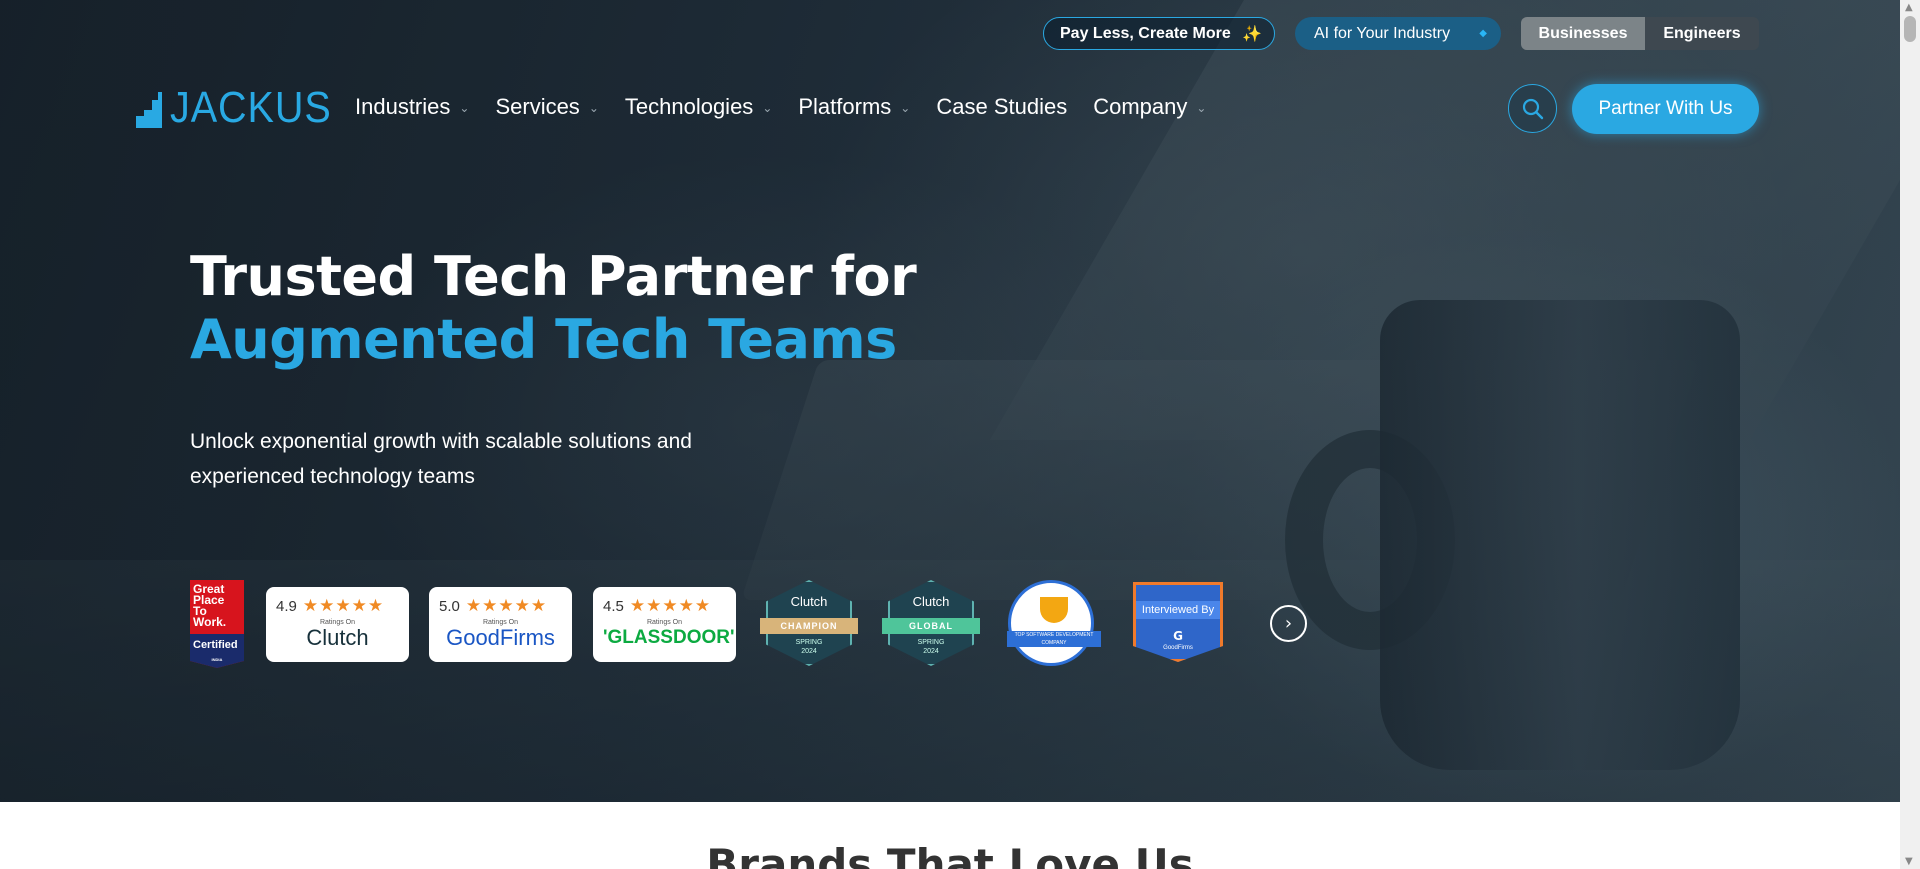 This screenshot has height=869, width=1920. What do you see at coordinates (1909, 861) in the screenshot?
I see `scroll-down-icon: ▼` at bounding box center [1909, 861].